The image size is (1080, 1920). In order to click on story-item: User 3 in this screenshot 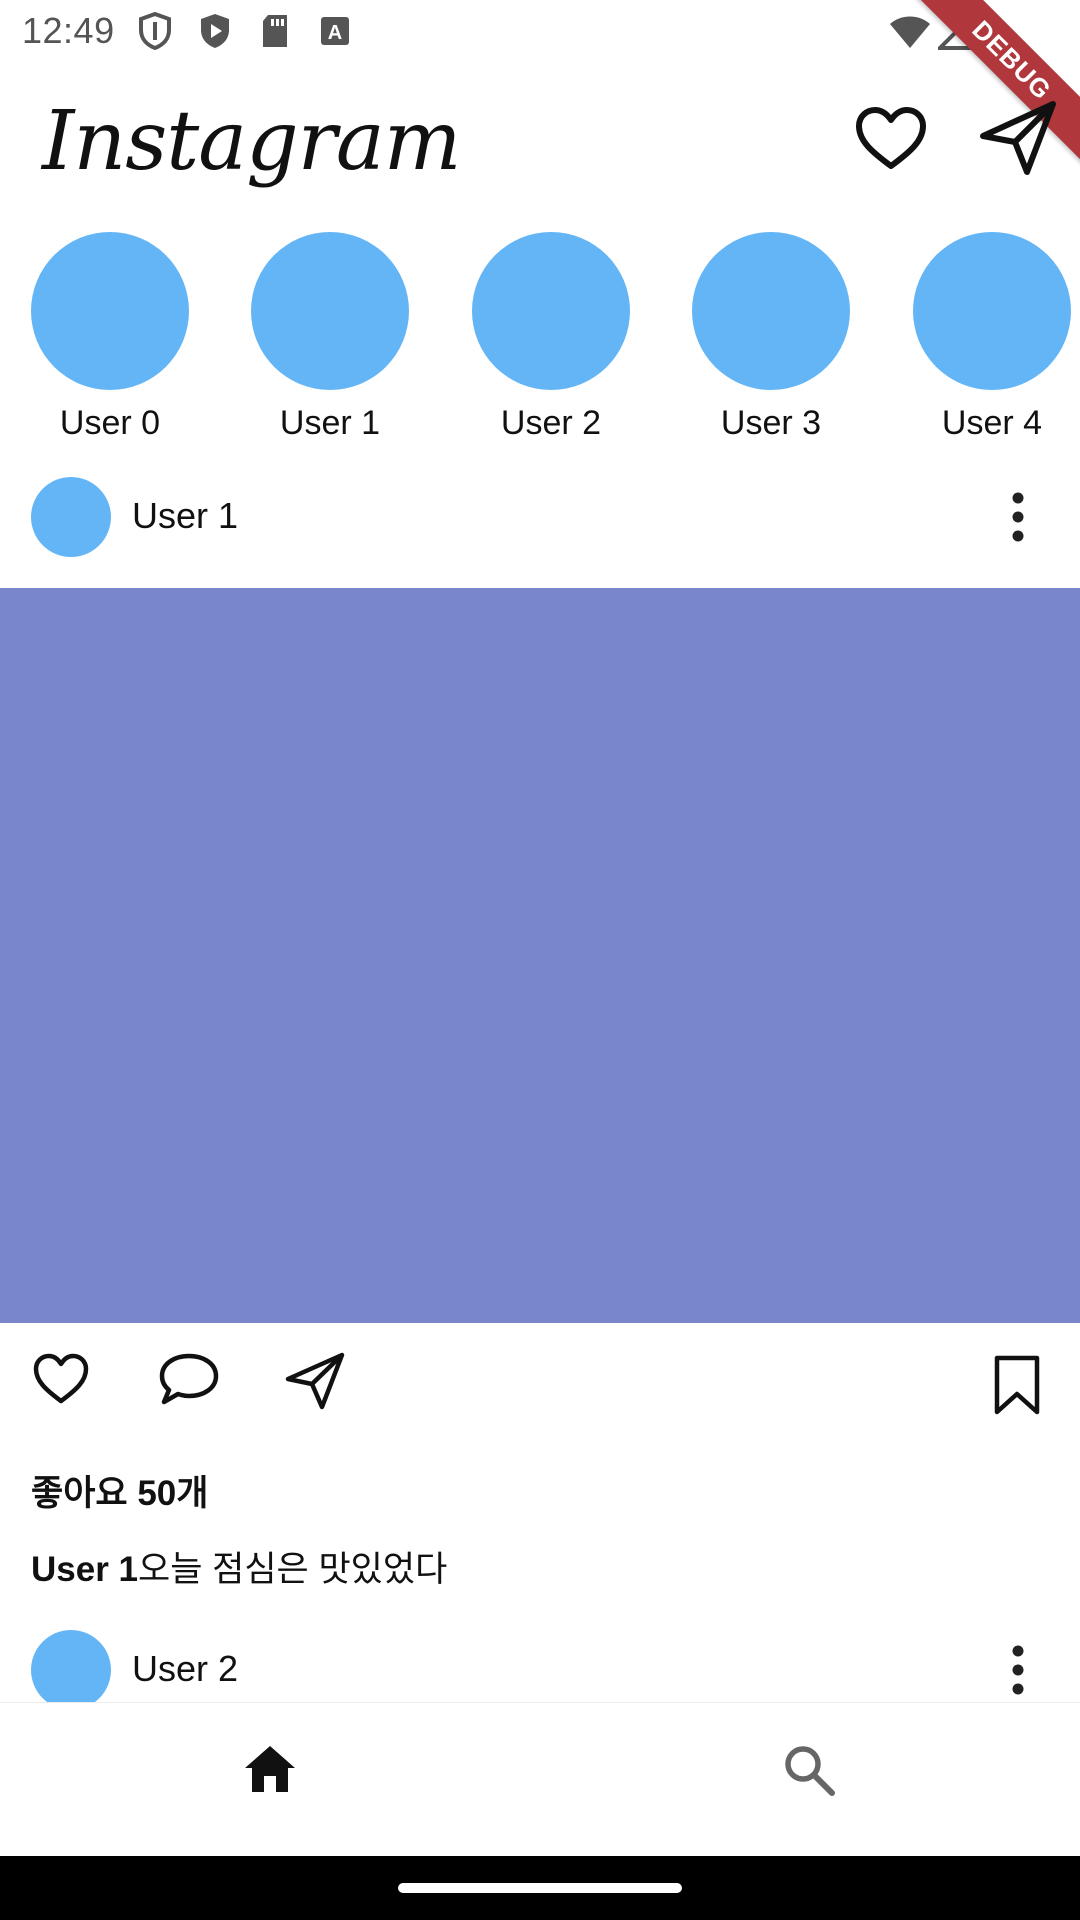, I will do `click(771, 337)`.